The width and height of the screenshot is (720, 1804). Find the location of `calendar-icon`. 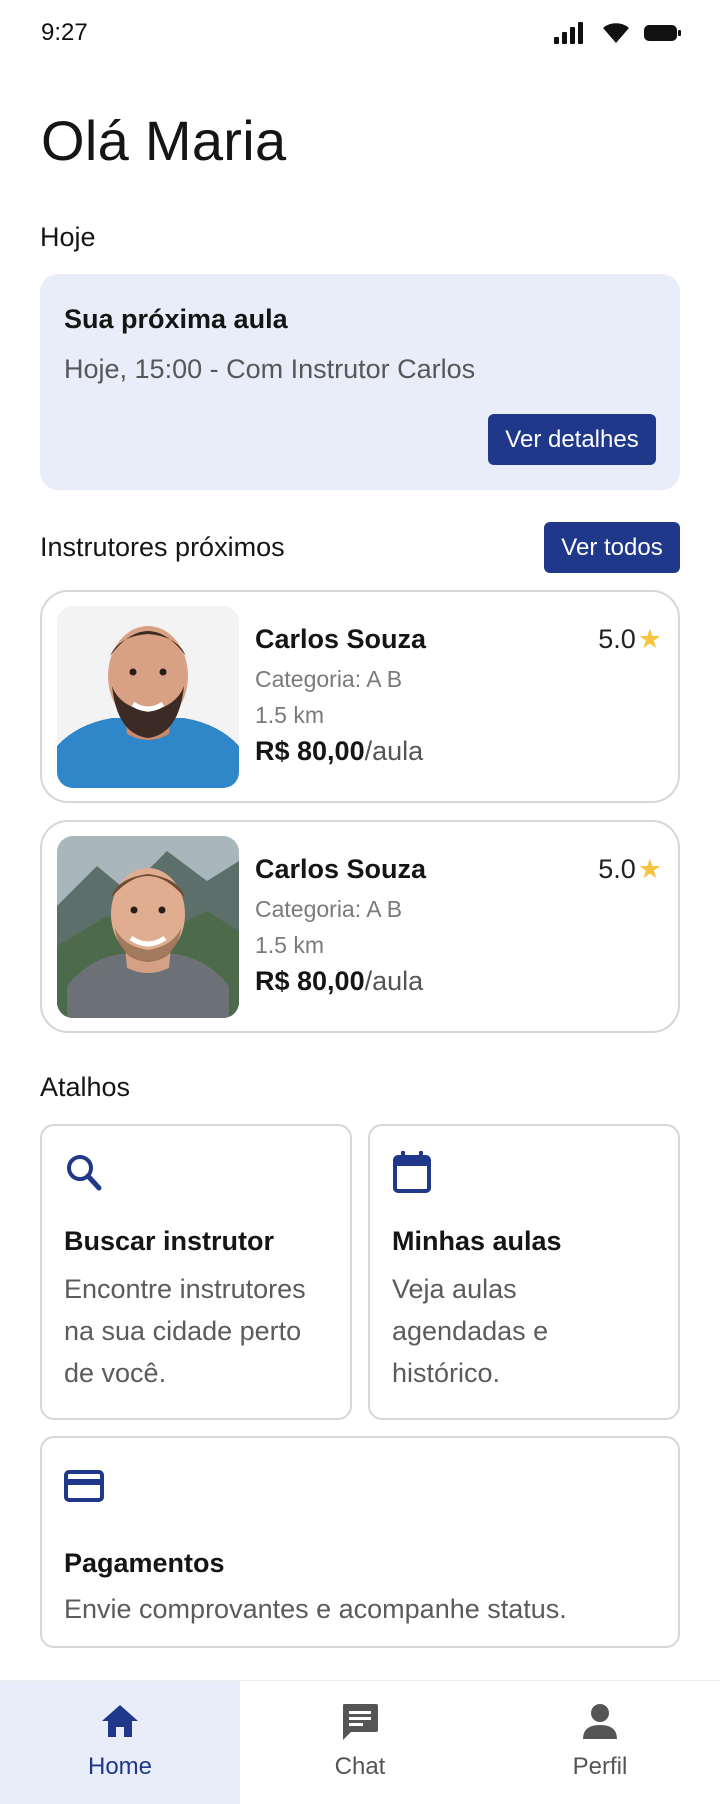

calendar-icon is located at coordinates (412, 1172).